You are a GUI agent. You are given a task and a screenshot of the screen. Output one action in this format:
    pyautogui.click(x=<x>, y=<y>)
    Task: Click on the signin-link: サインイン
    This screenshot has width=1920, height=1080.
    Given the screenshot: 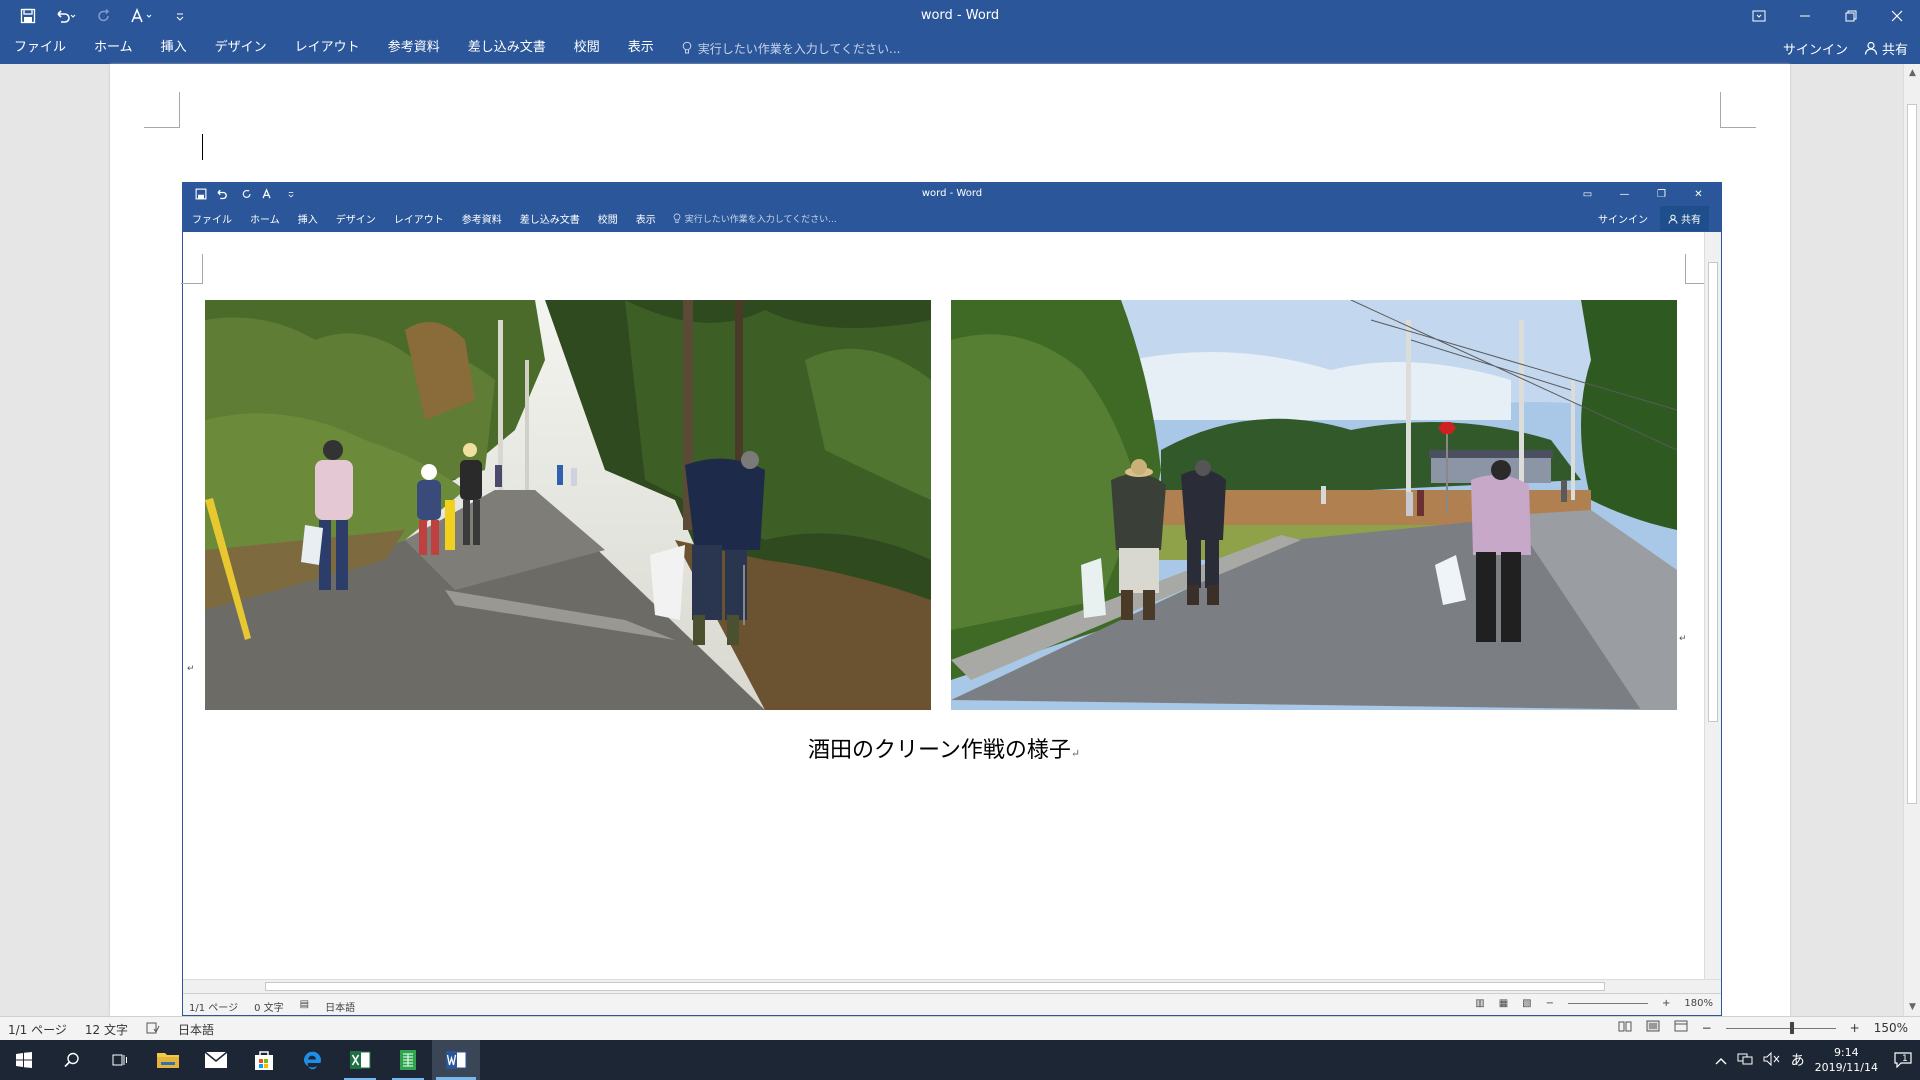 What is the action you would take?
    pyautogui.click(x=1815, y=48)
    